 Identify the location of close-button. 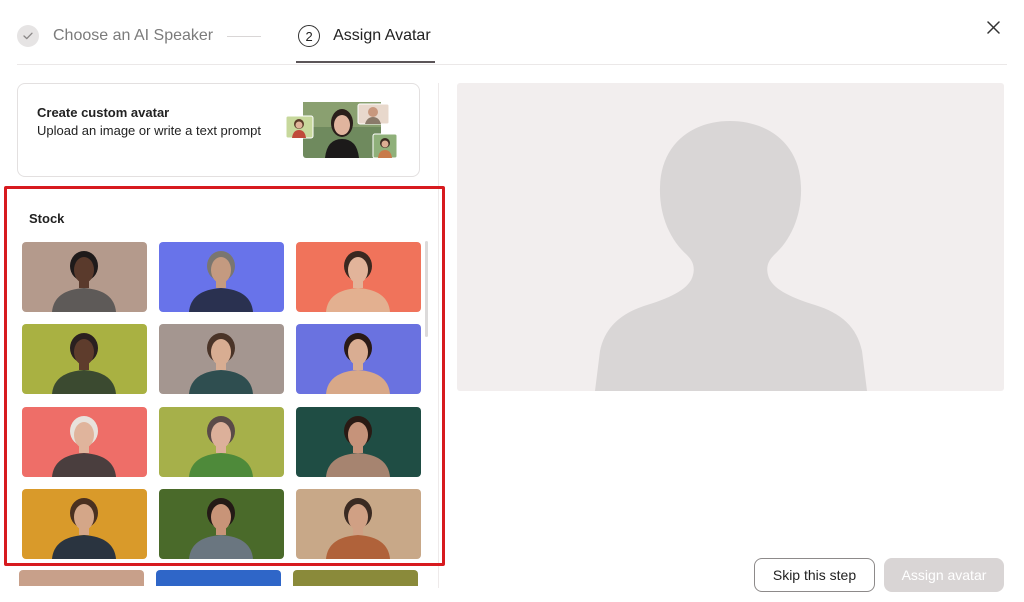
(993, 27).